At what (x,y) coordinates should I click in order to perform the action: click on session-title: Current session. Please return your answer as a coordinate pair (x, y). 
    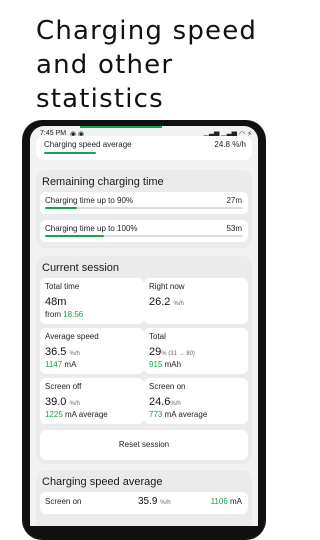
    Looking at the image, I should click on (81, 268).